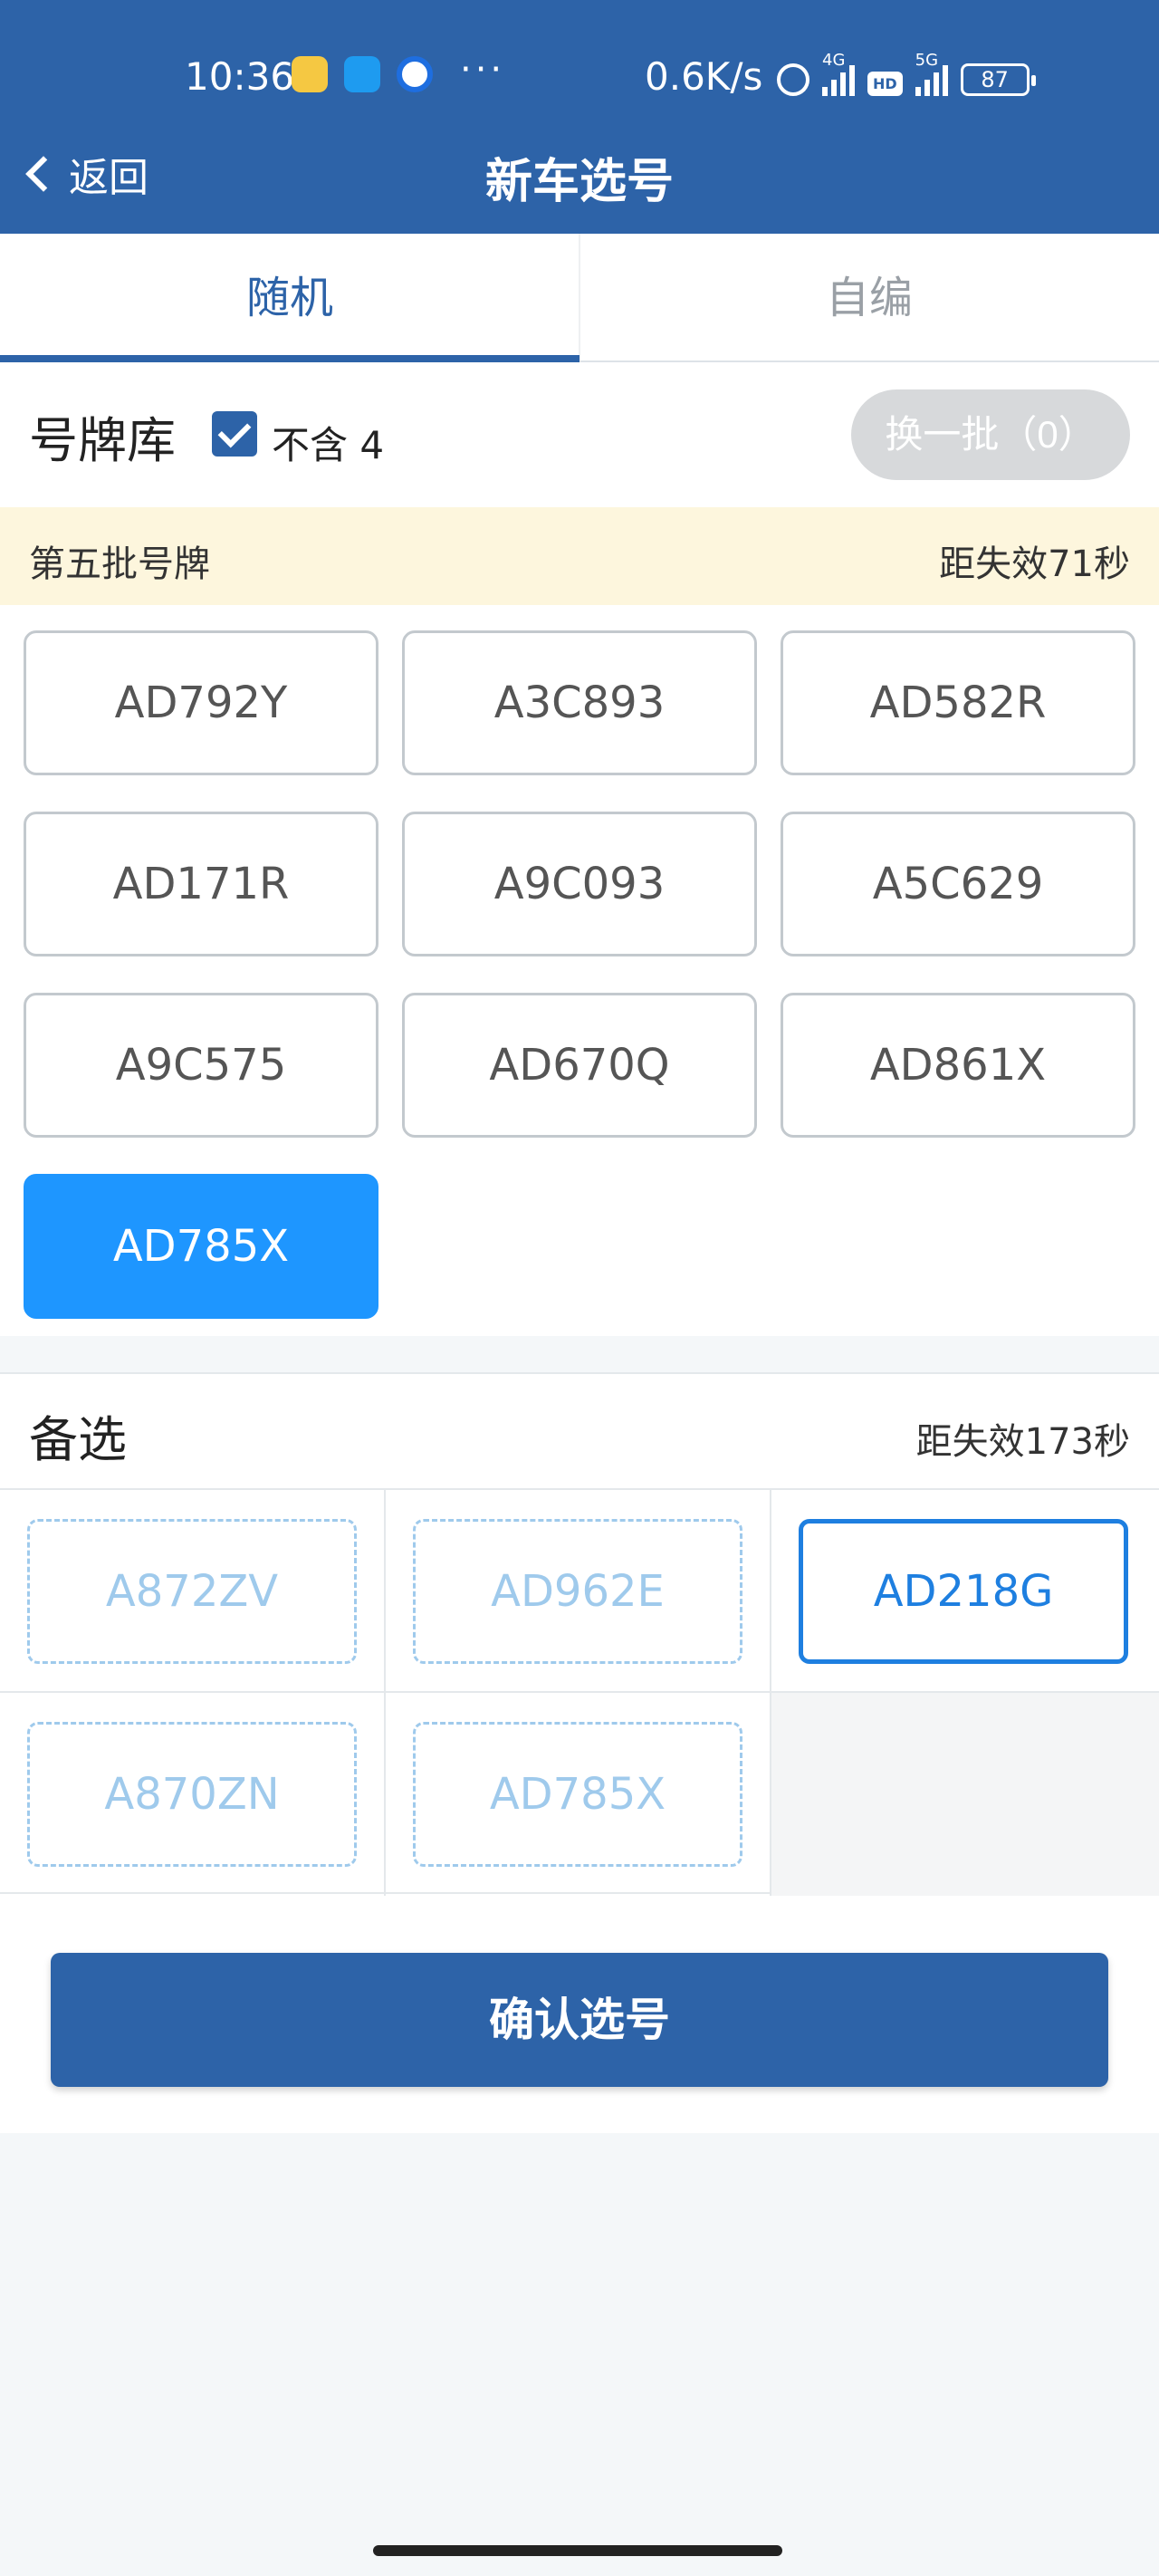 Image resolution: width=1159 pixels, height=2576 pixels. I want to click on exclude-four-checkbox, so click(234, 434).